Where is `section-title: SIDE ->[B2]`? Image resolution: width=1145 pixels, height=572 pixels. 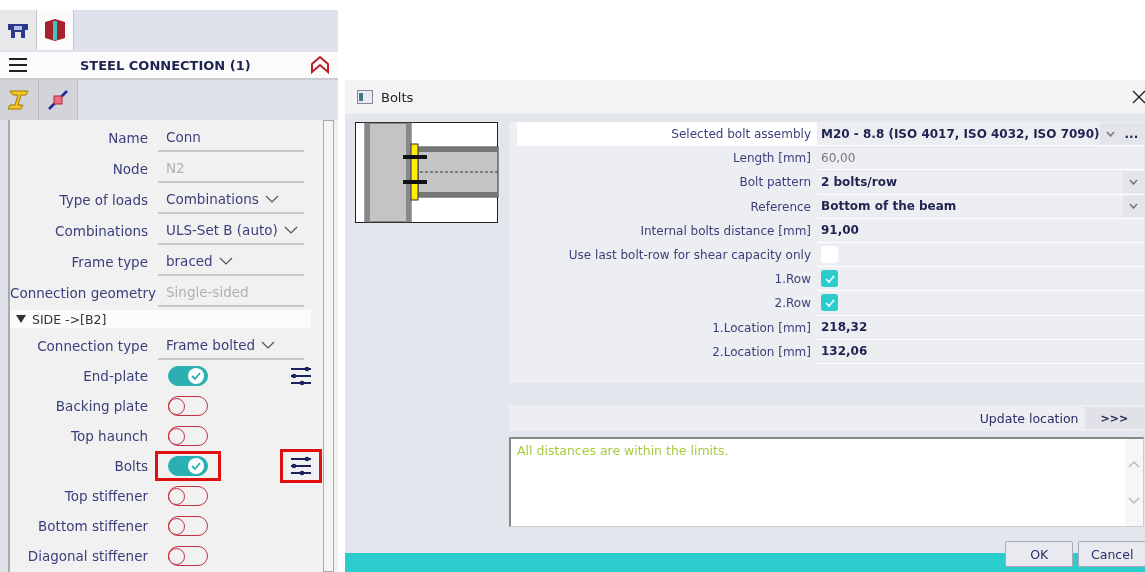 section-title: SIDE ->[B2] is located at coordinates (69, 319).